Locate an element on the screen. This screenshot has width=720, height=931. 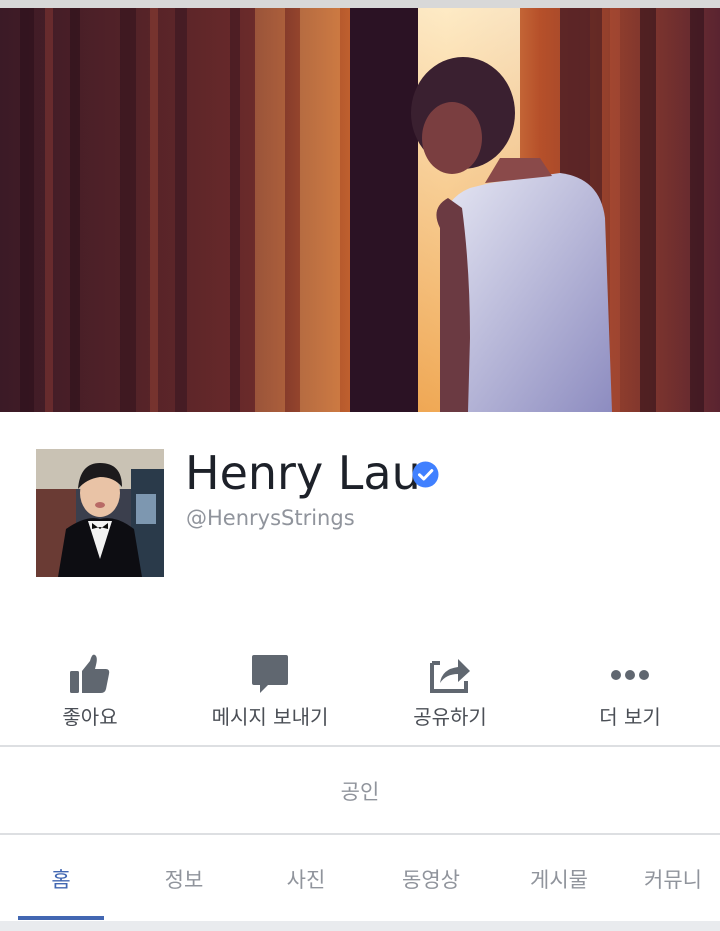
tab-posts: 게시물 is located at coordinates (559, 884).